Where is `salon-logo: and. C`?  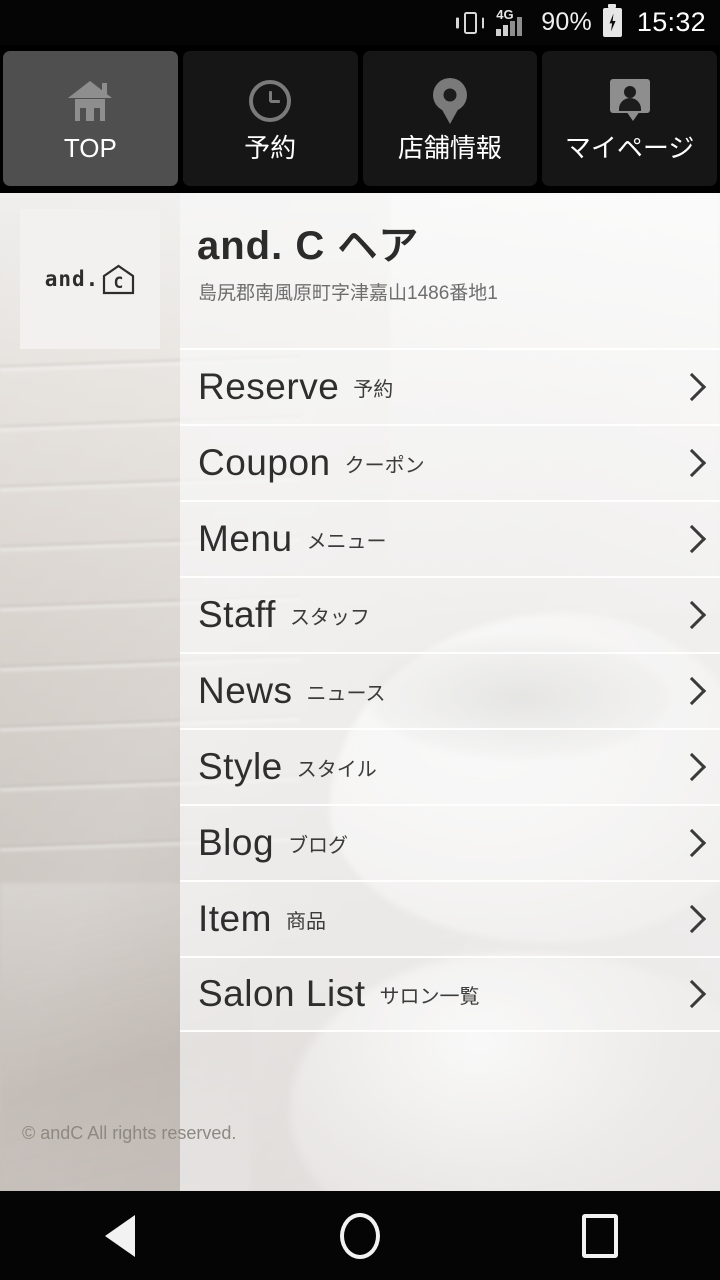 salon-logo: and. C is located at coordinates (90, 279).